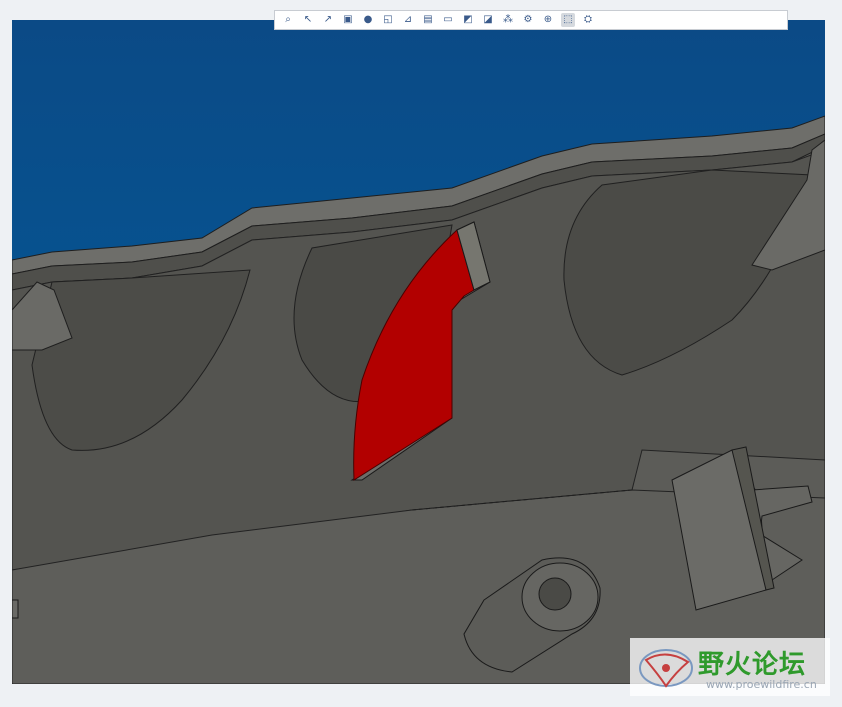  I want to click on watermark-url: www.proewildfire.cn, so click(761, 684).